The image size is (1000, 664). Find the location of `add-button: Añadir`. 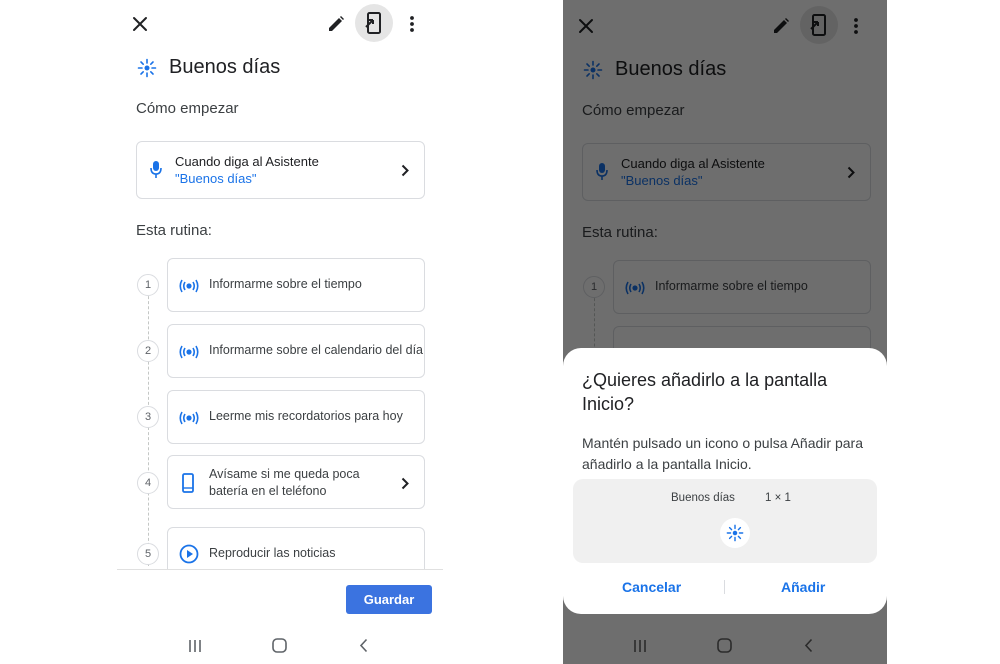

add-button: Añadir is located at coordinates (803, 587).